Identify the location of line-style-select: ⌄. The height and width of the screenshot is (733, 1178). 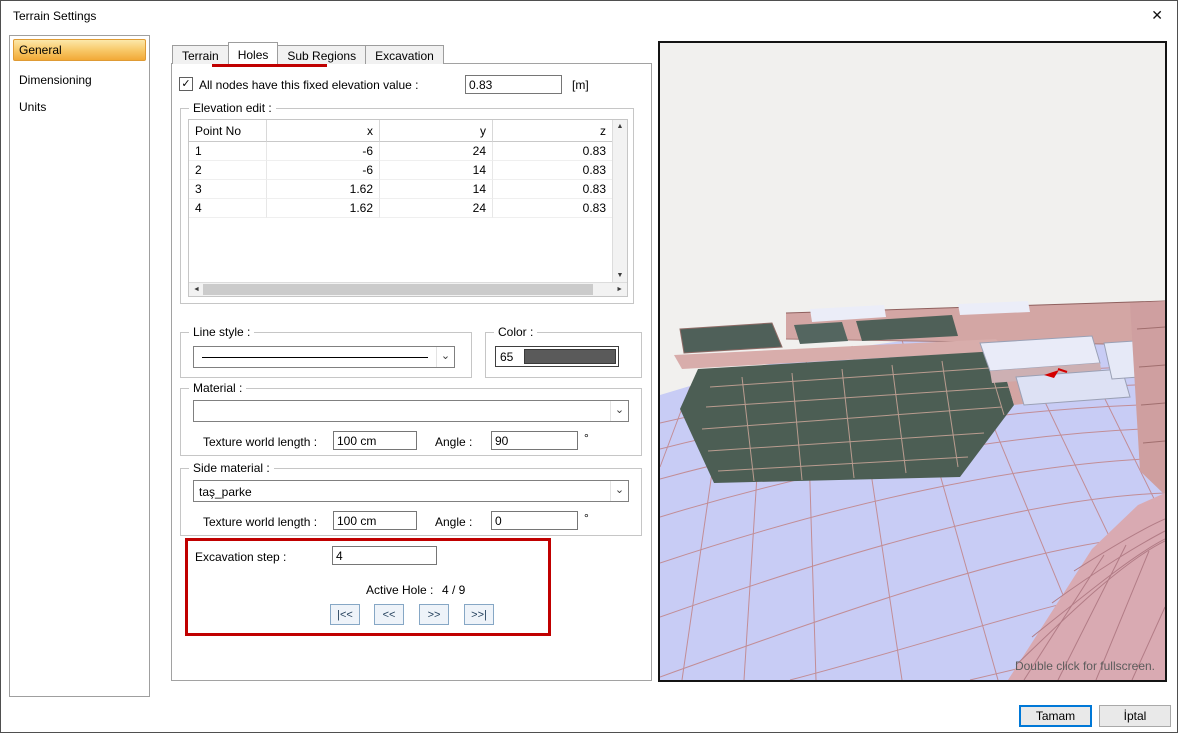
(324, 357).